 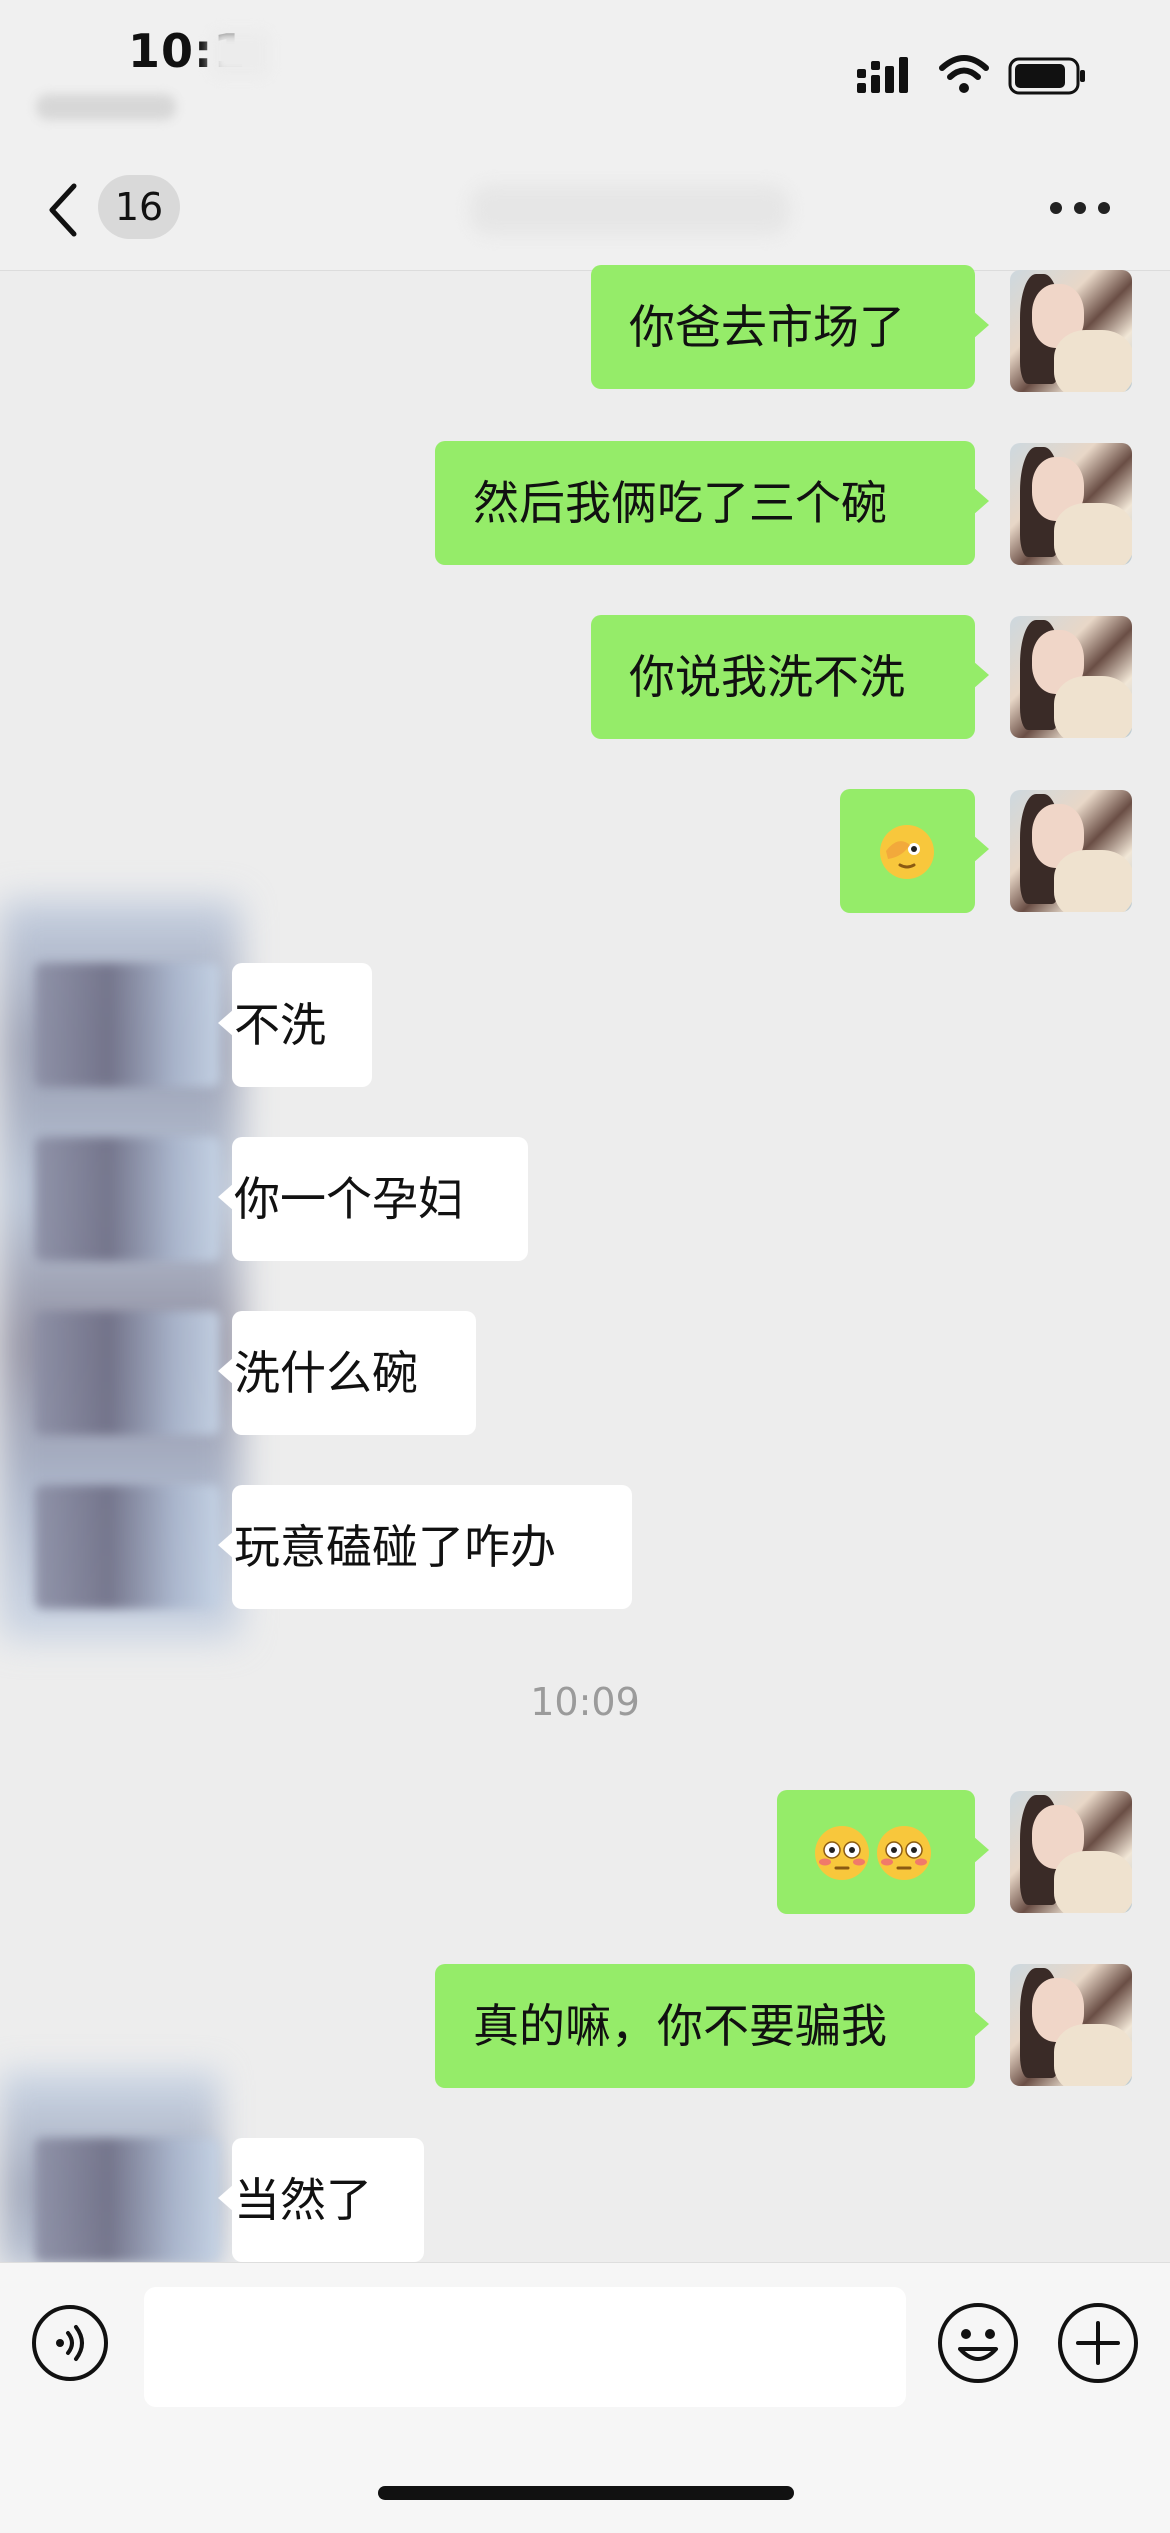 I want to click on plus-circle-icon, so click(x=1098, y=2343).